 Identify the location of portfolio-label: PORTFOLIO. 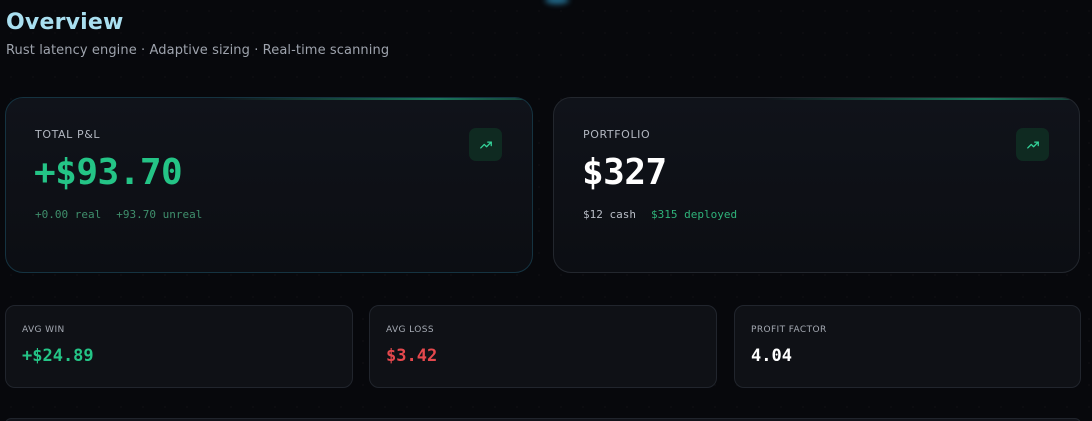
(617, 134).